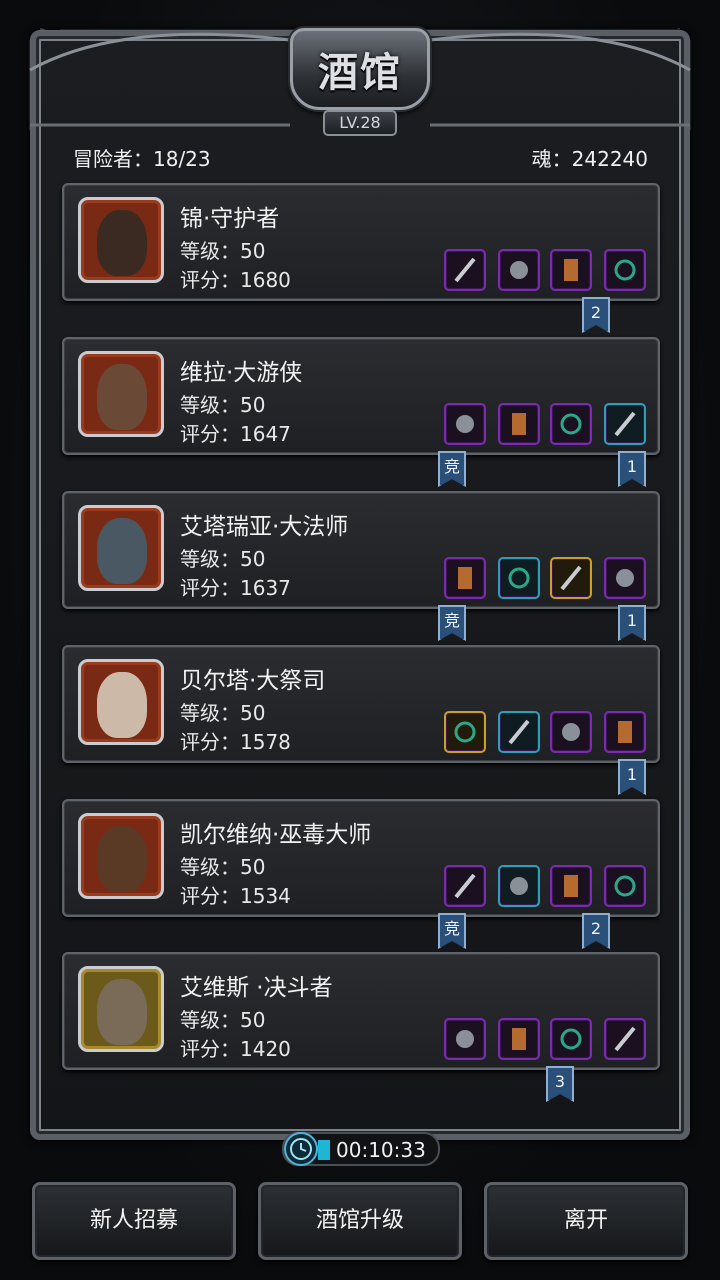  What do you see at coordinates (361, 566) in the screenshot?
I see `hero-card: ★★★★ 艾塔瑞亚·大法师等级：50评分：1637 竞1` at bounding box center [361, 566].